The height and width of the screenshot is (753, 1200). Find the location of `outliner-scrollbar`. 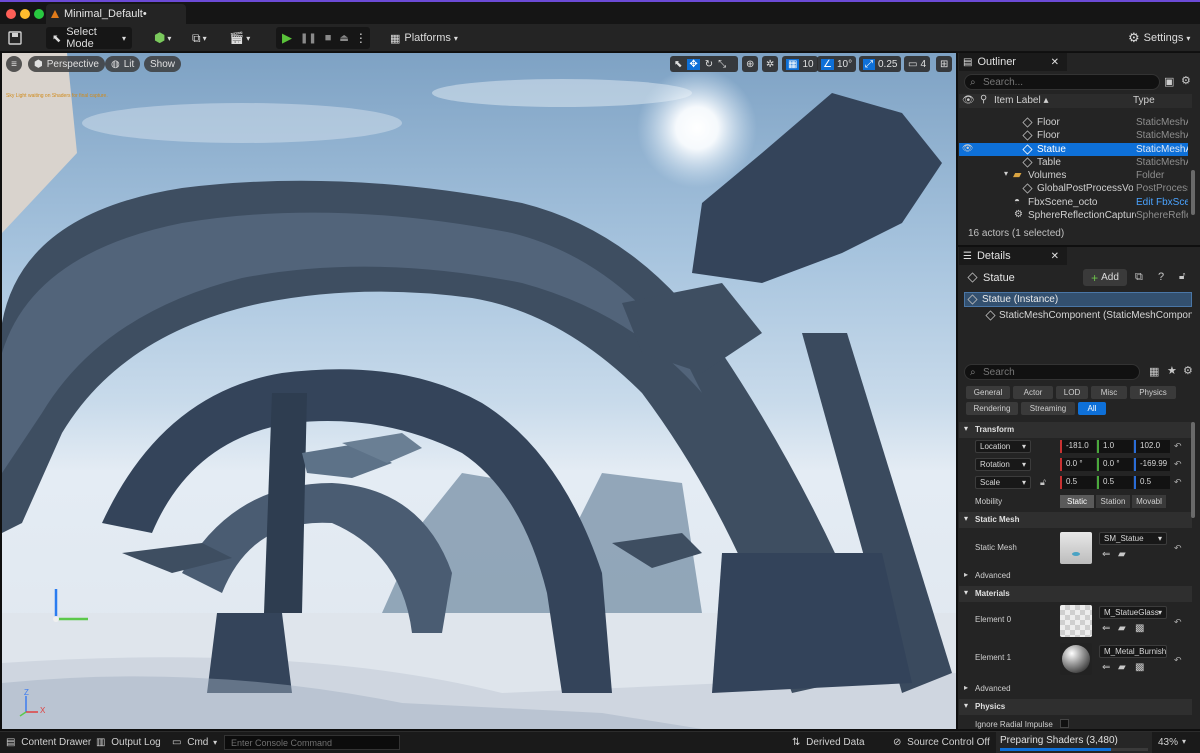

outliner-scrollbar is located at coordinates (1193, 192).